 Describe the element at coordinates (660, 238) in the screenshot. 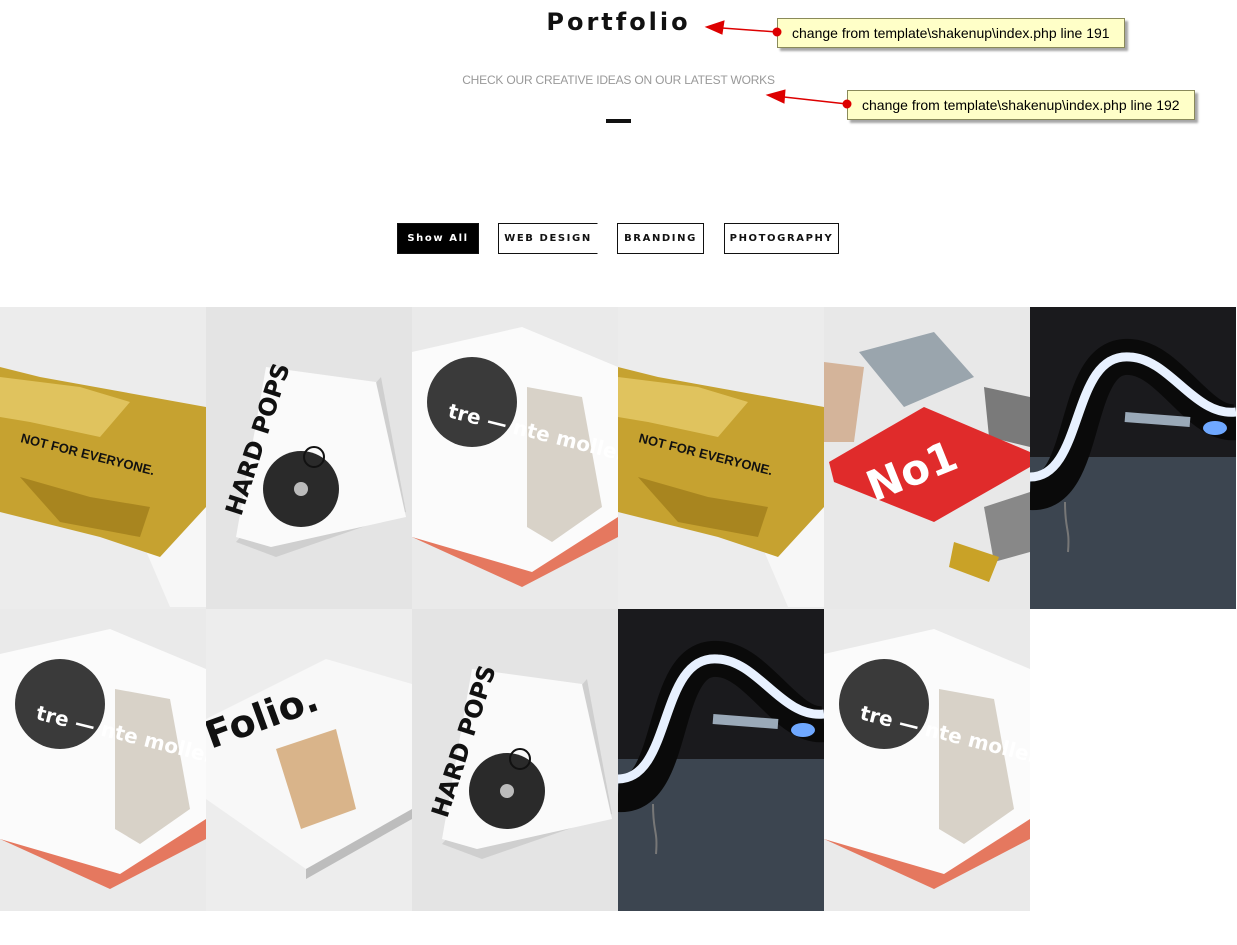

I see `filter-branding: BRANDING` at that location.